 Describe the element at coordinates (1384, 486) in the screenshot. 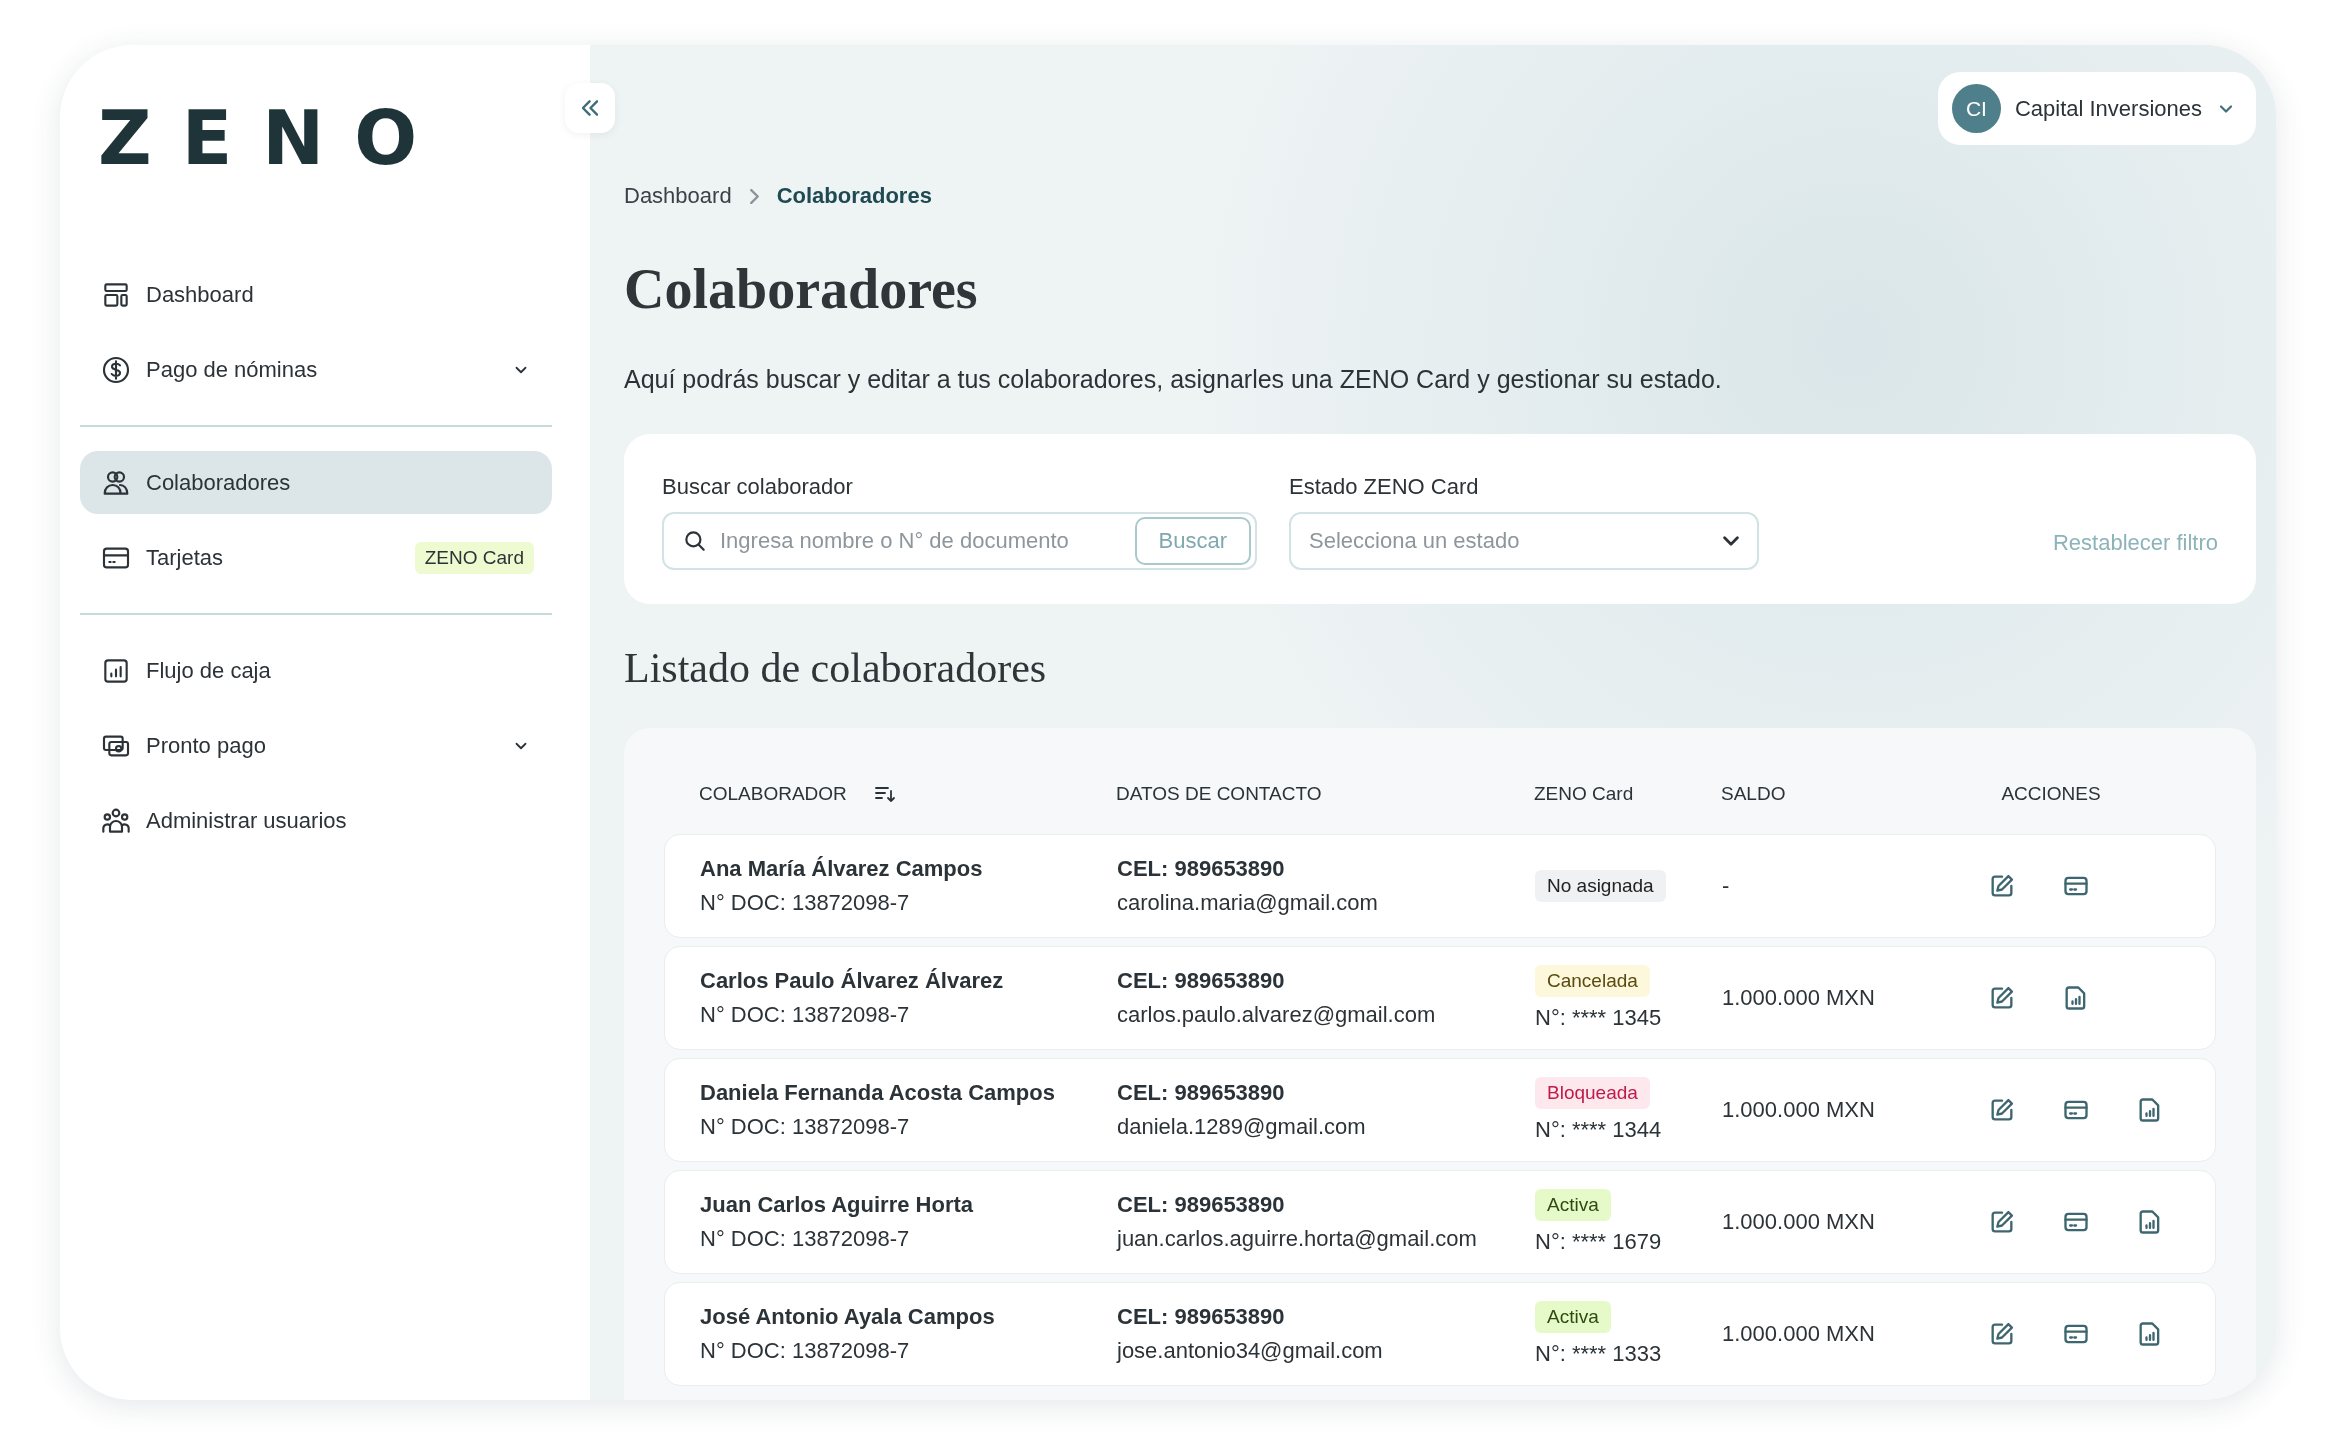

I see `field-label: Estado ZENO Card` at that location.